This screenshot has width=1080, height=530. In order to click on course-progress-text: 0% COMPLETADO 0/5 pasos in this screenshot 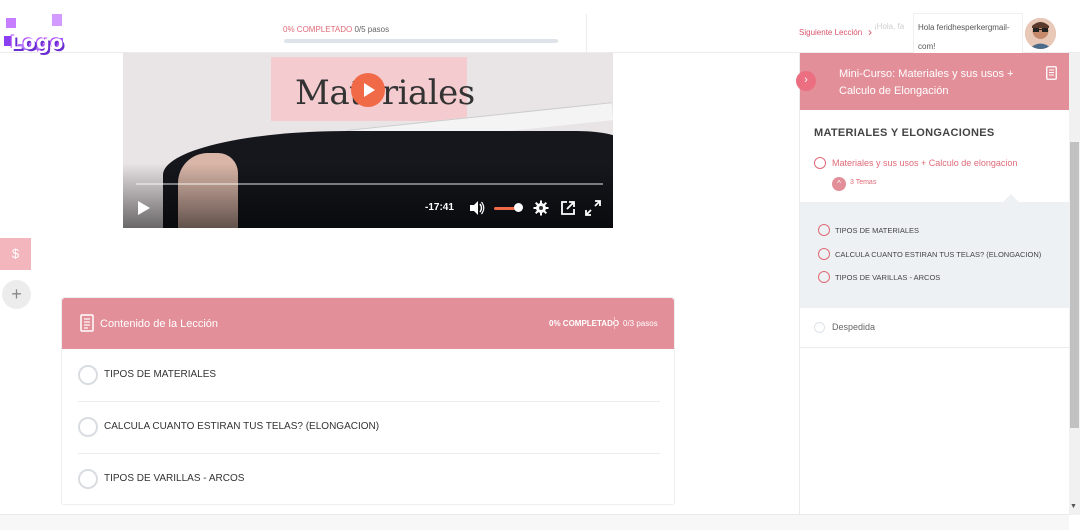, I will do `click(336, 29)`.